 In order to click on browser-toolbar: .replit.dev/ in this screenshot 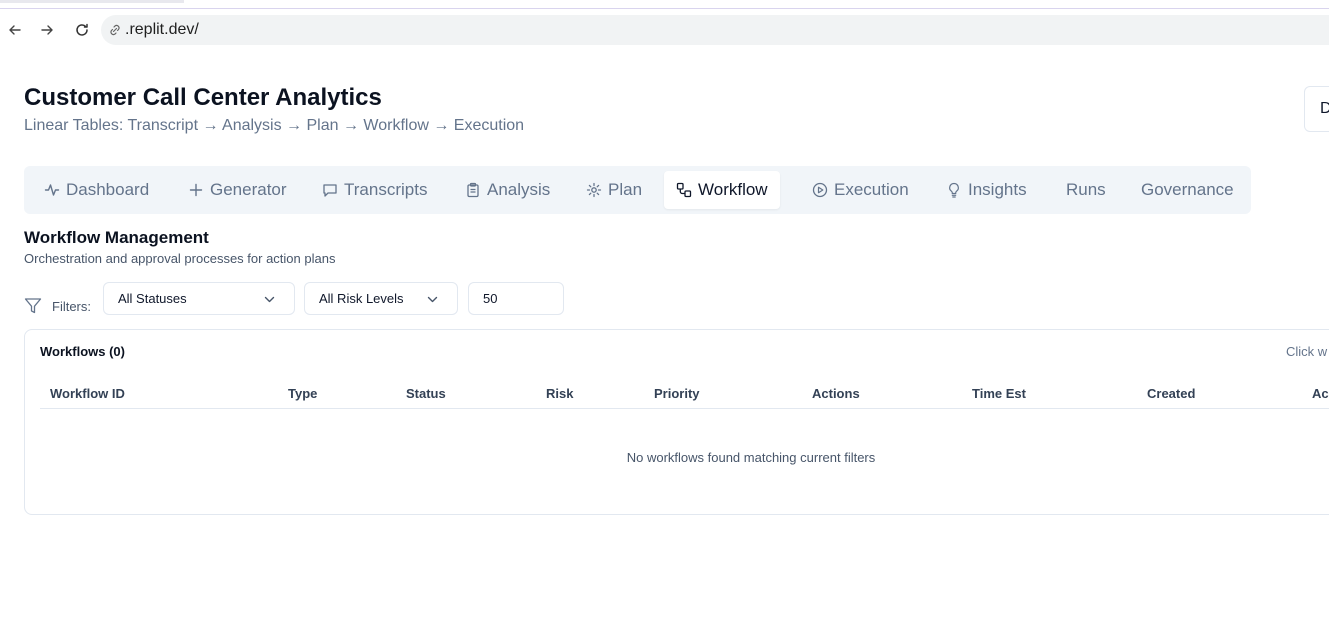, I will do `click(664, 30)`.